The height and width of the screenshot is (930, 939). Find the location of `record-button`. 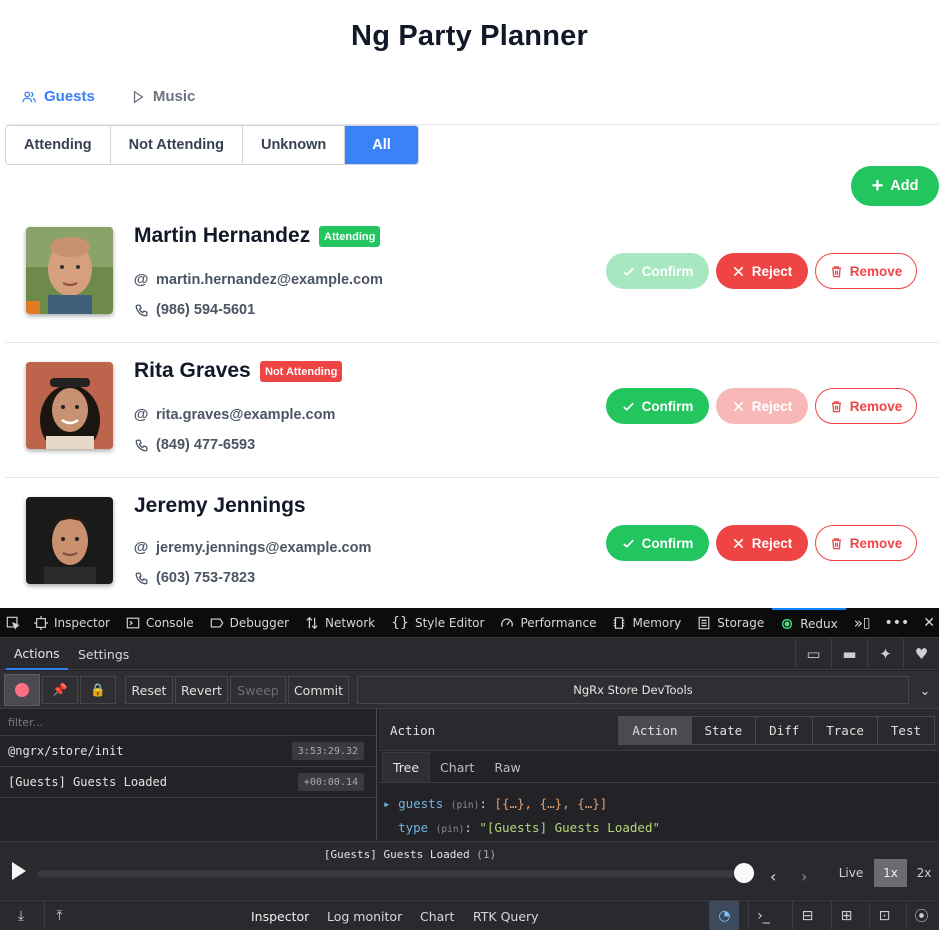

record-button is located at coordinates (22, 690).